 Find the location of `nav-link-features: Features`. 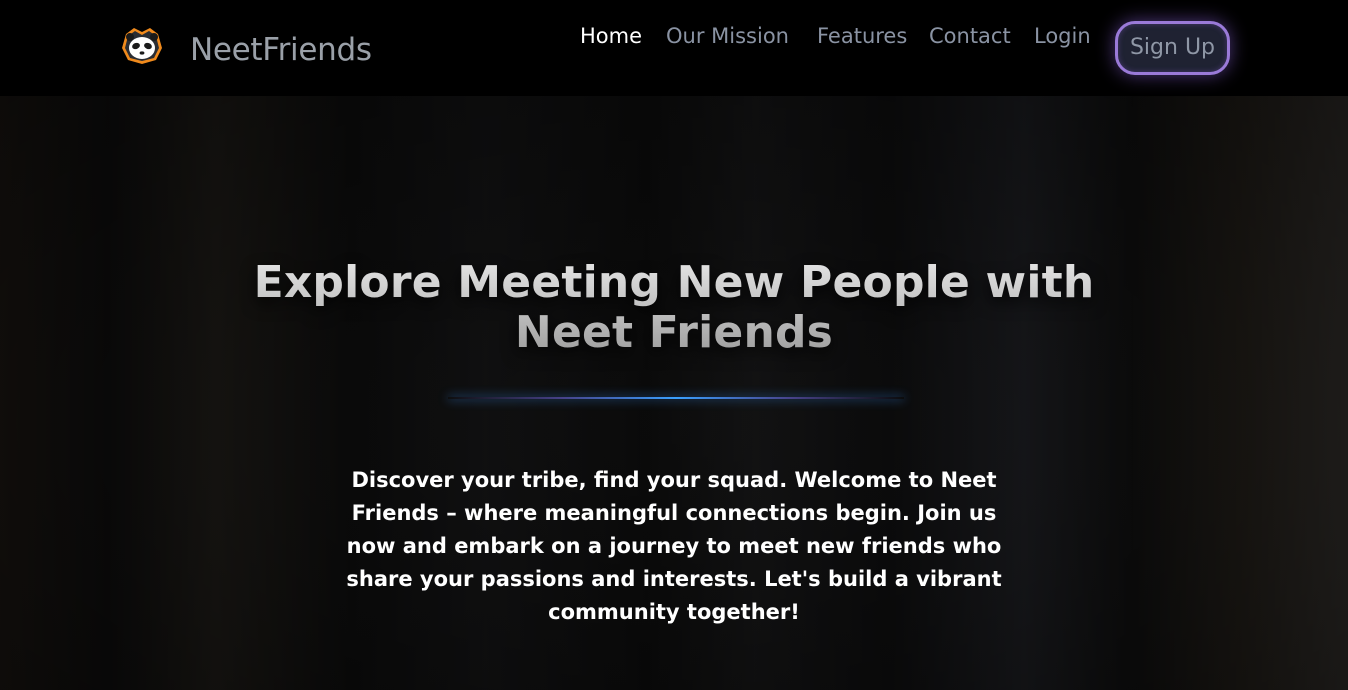

nav-link-features: Features is located at coordinates (862, 36).